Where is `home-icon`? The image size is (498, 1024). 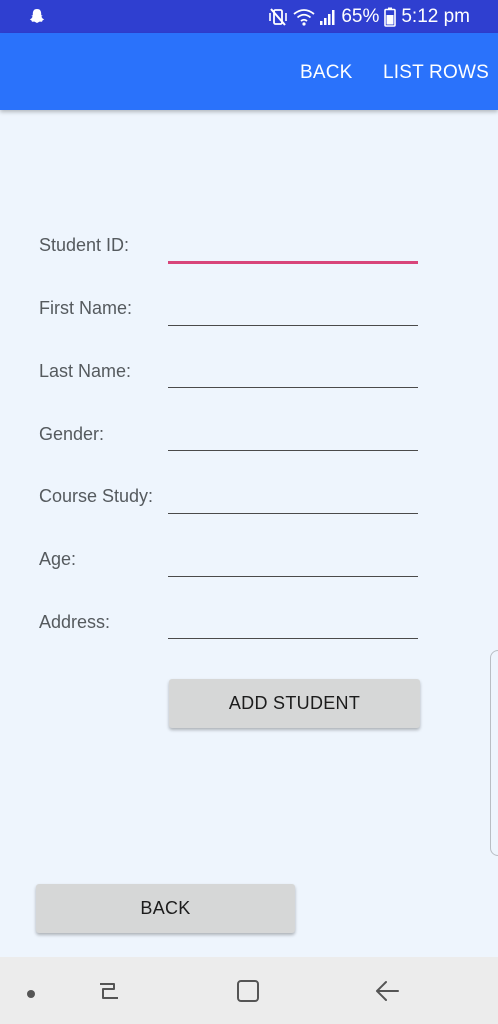
home-icon is located at coordinates (248, 993).